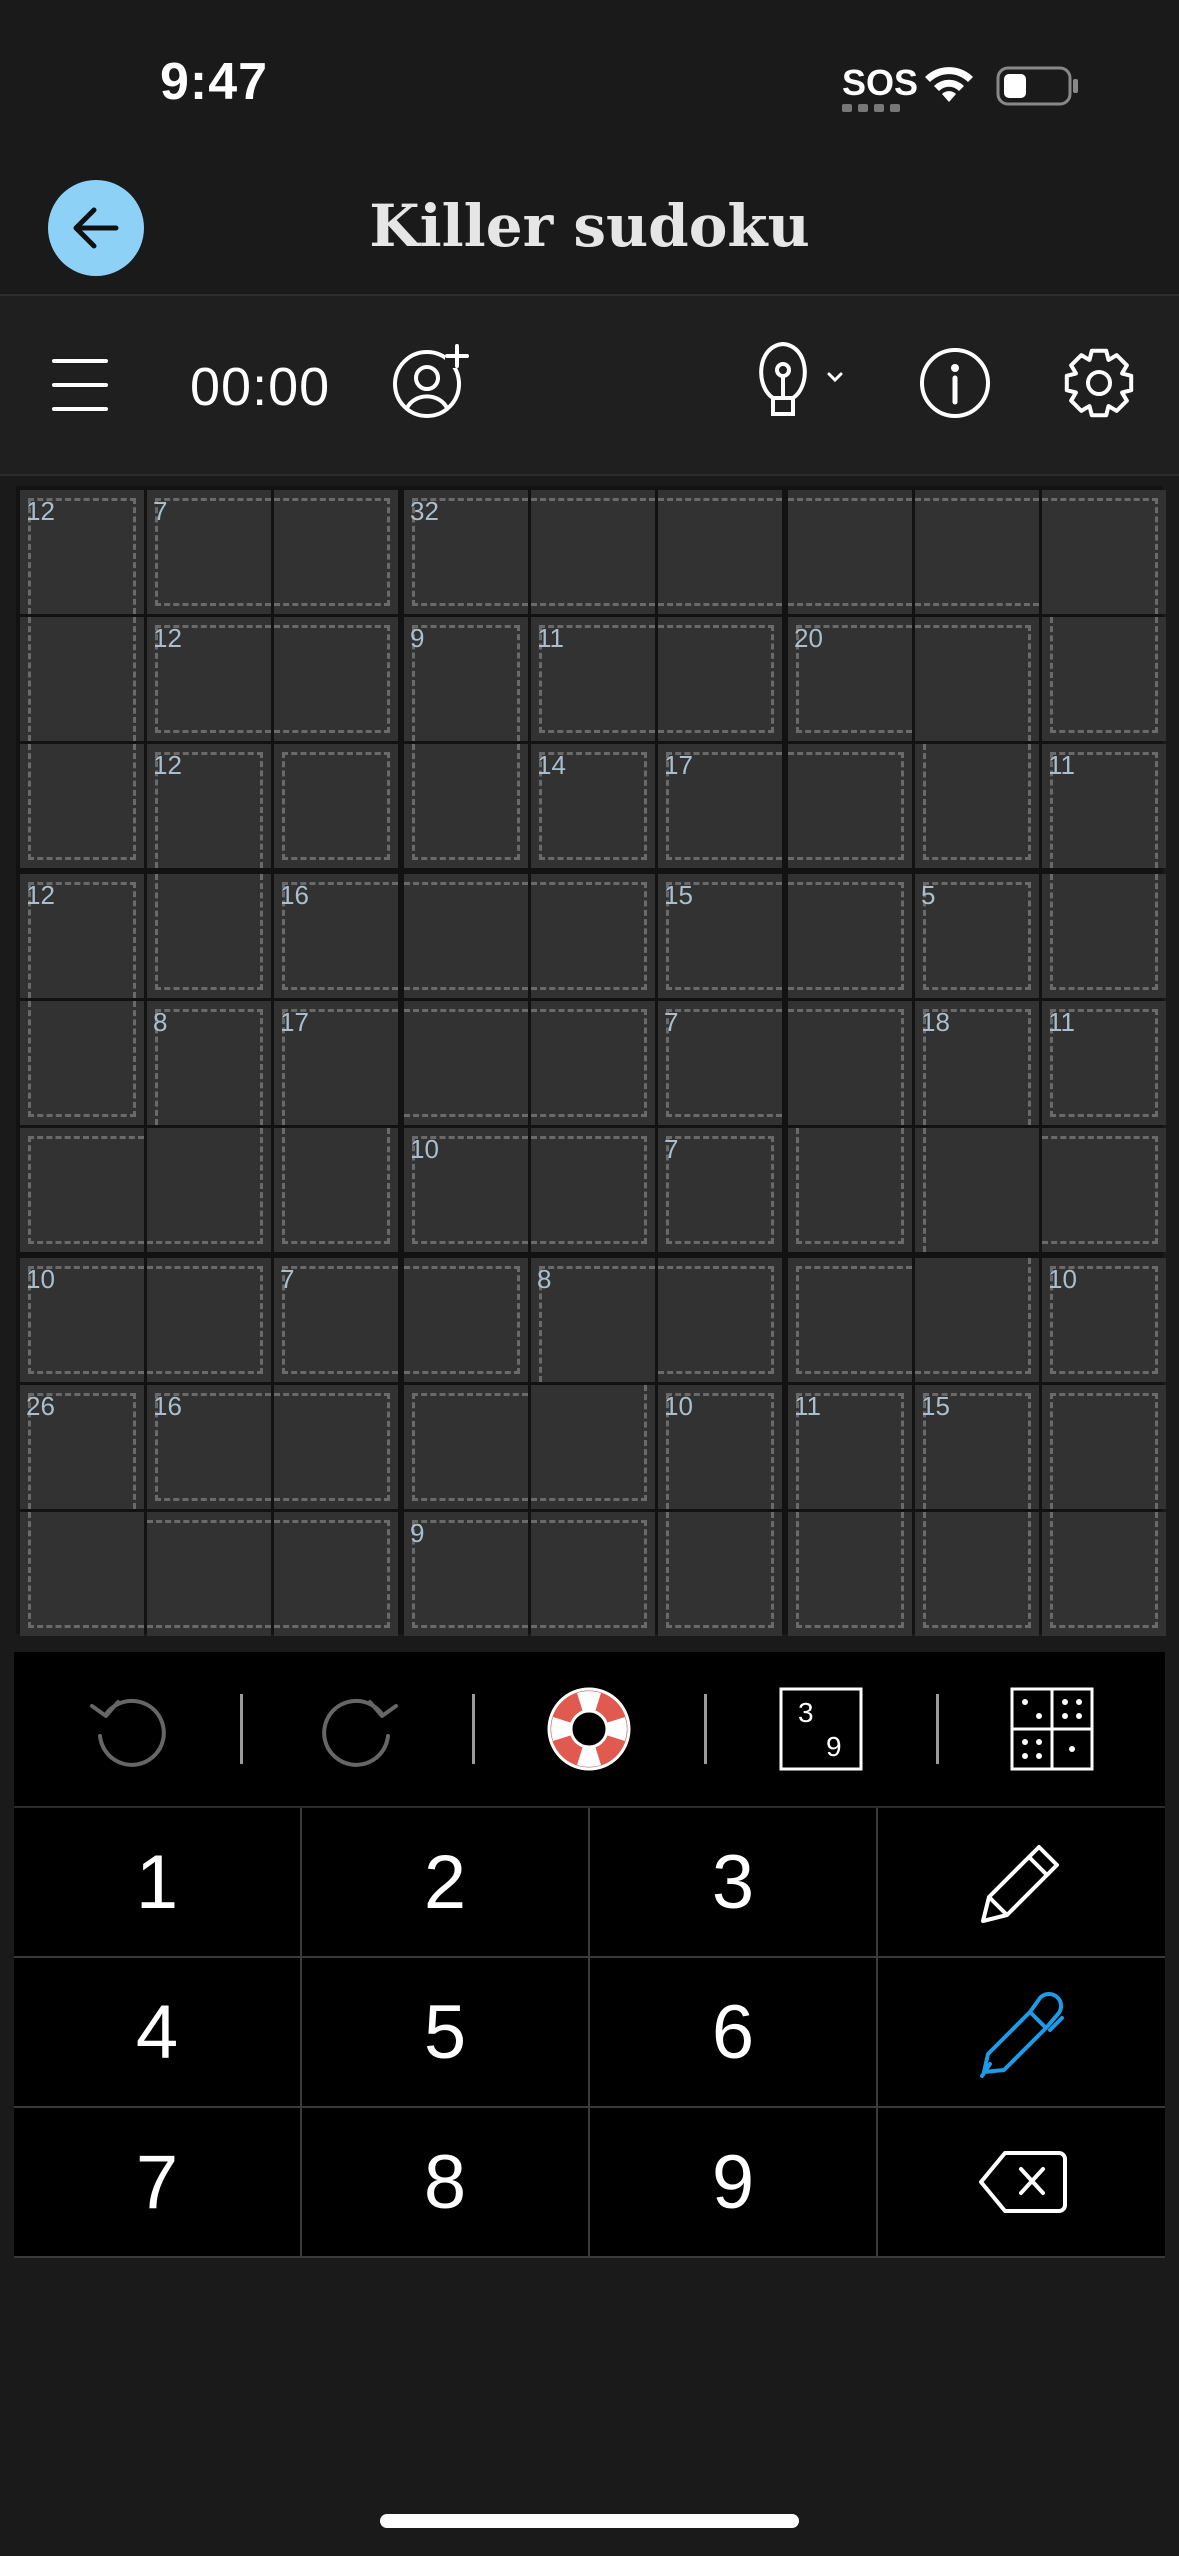  I want to click on svg-text: 9, so click(834, 1746).